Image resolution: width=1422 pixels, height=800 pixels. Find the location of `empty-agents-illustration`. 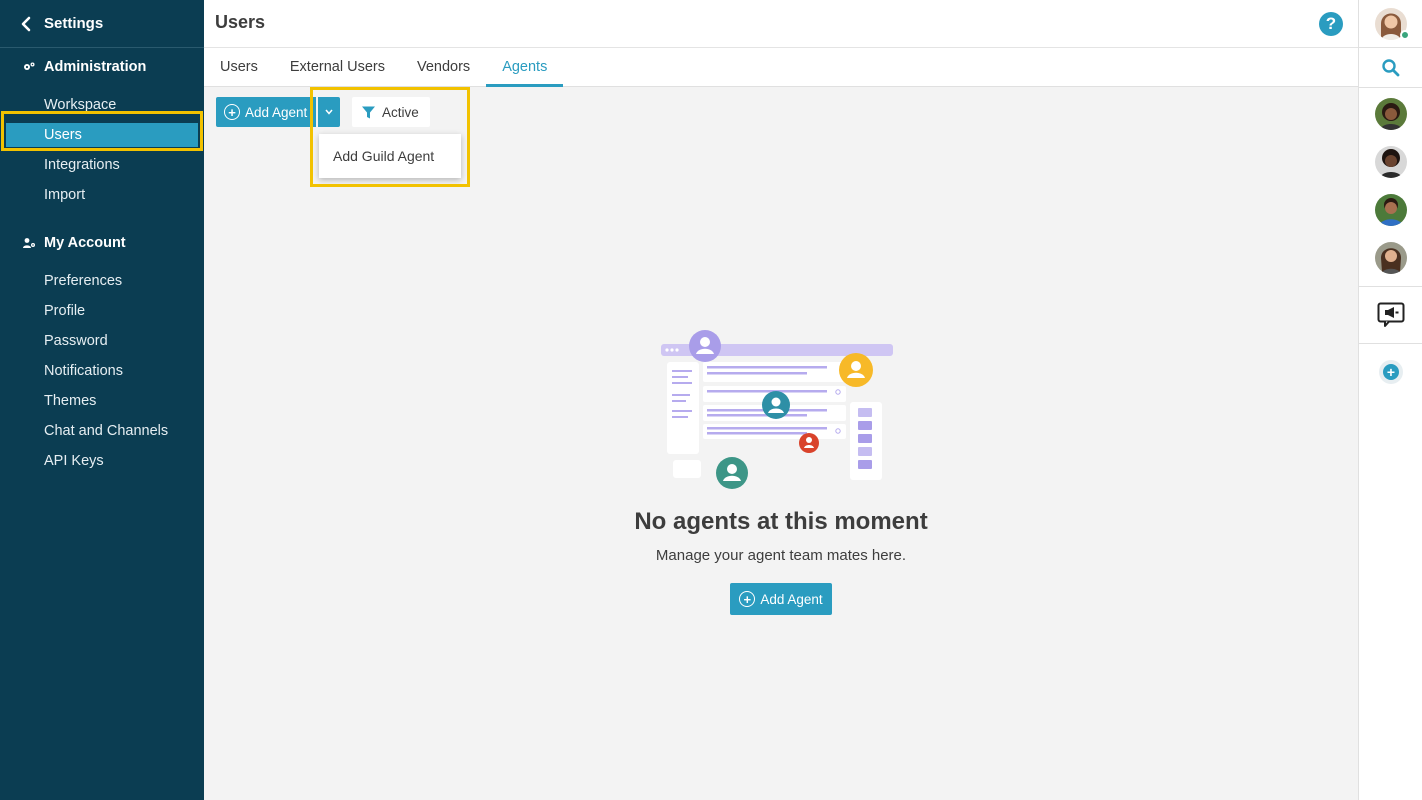

empty-agents-illustration is located at coordinates (777, 409).